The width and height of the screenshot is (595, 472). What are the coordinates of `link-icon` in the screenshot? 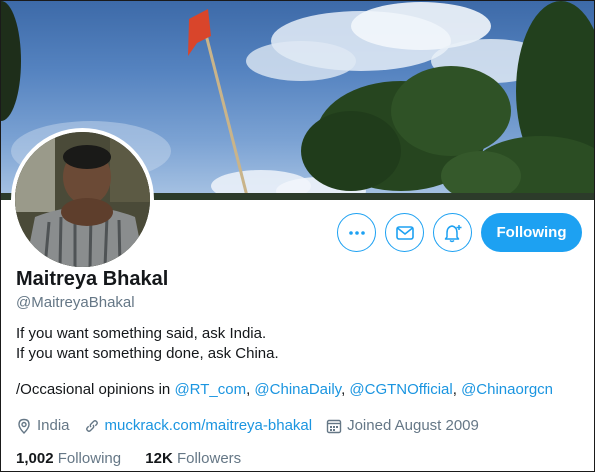 It's located at (91, 425).